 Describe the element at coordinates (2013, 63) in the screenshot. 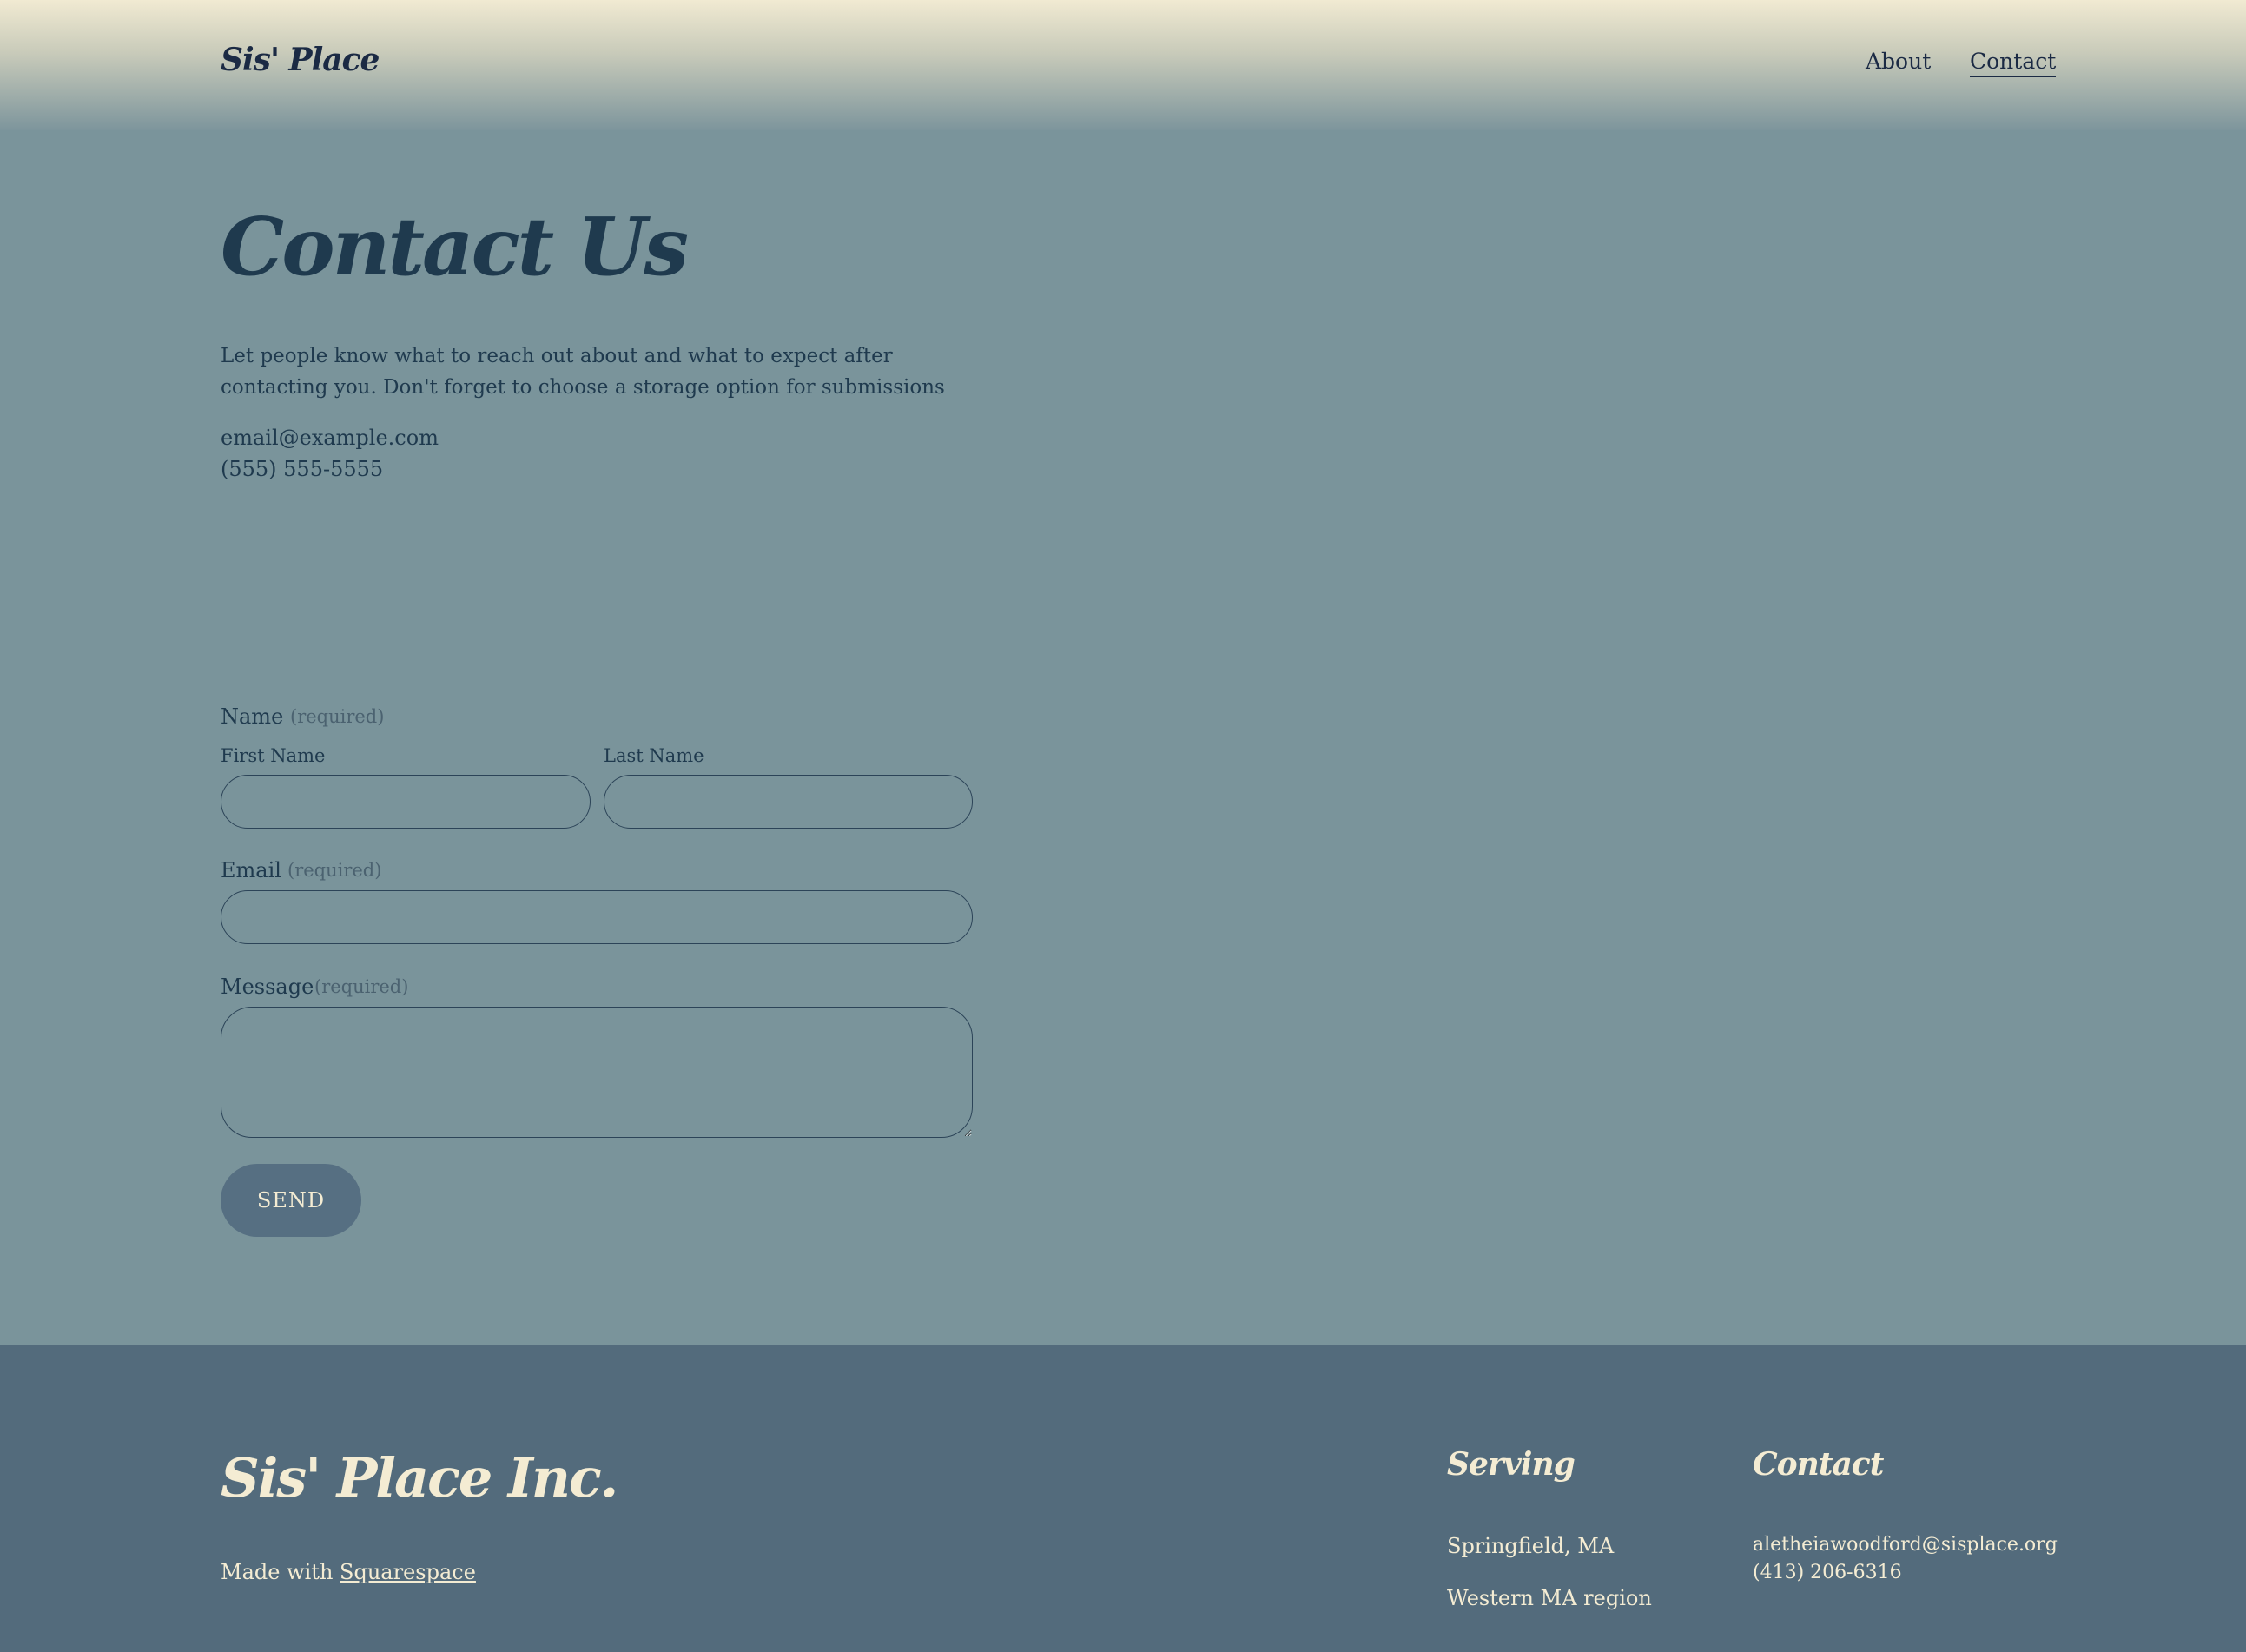

I see `nav-link-contact: Contact` at that location.